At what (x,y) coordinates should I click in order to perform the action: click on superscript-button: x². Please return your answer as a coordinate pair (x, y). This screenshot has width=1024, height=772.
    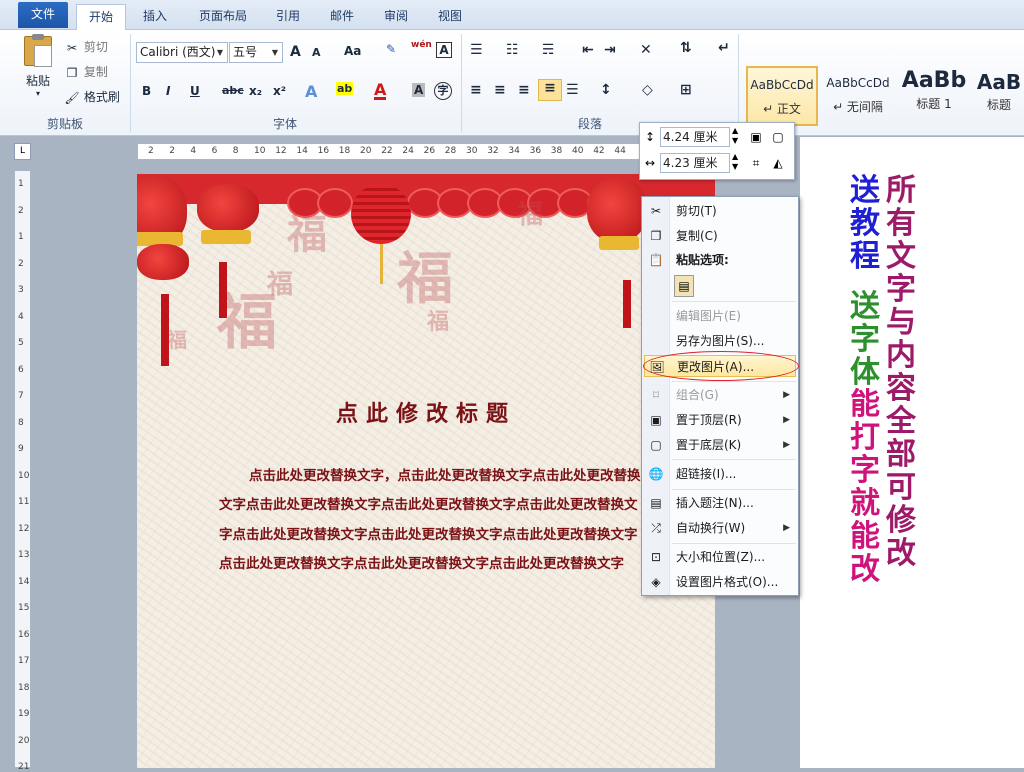
    Looking at the image, I should click on (279, 91).